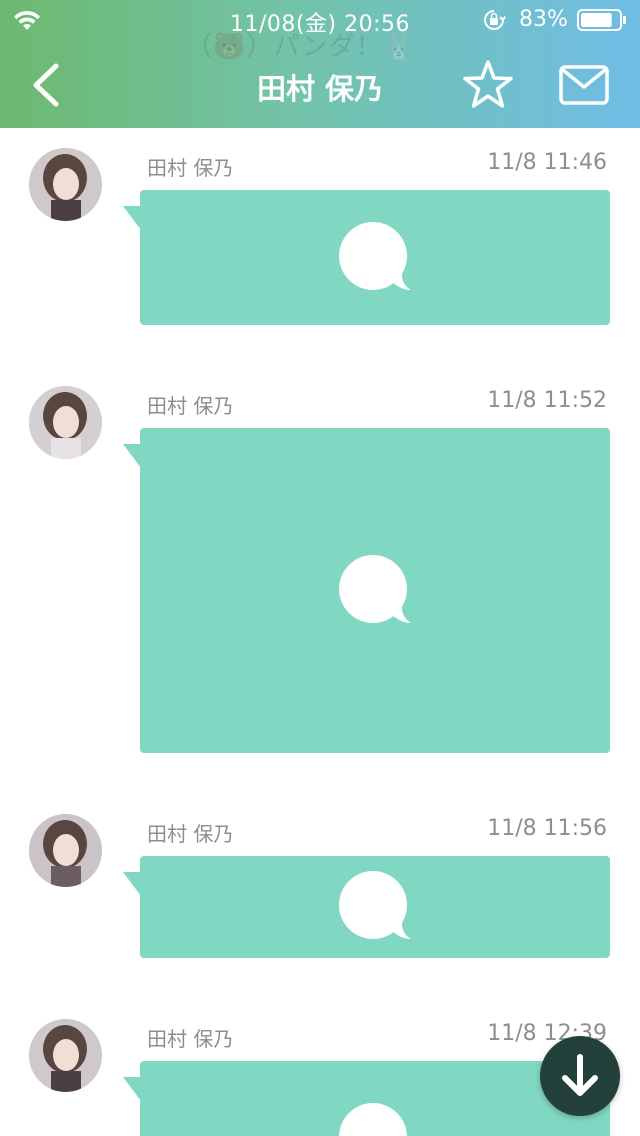  I want to click on mail-button, so click(584, 85).